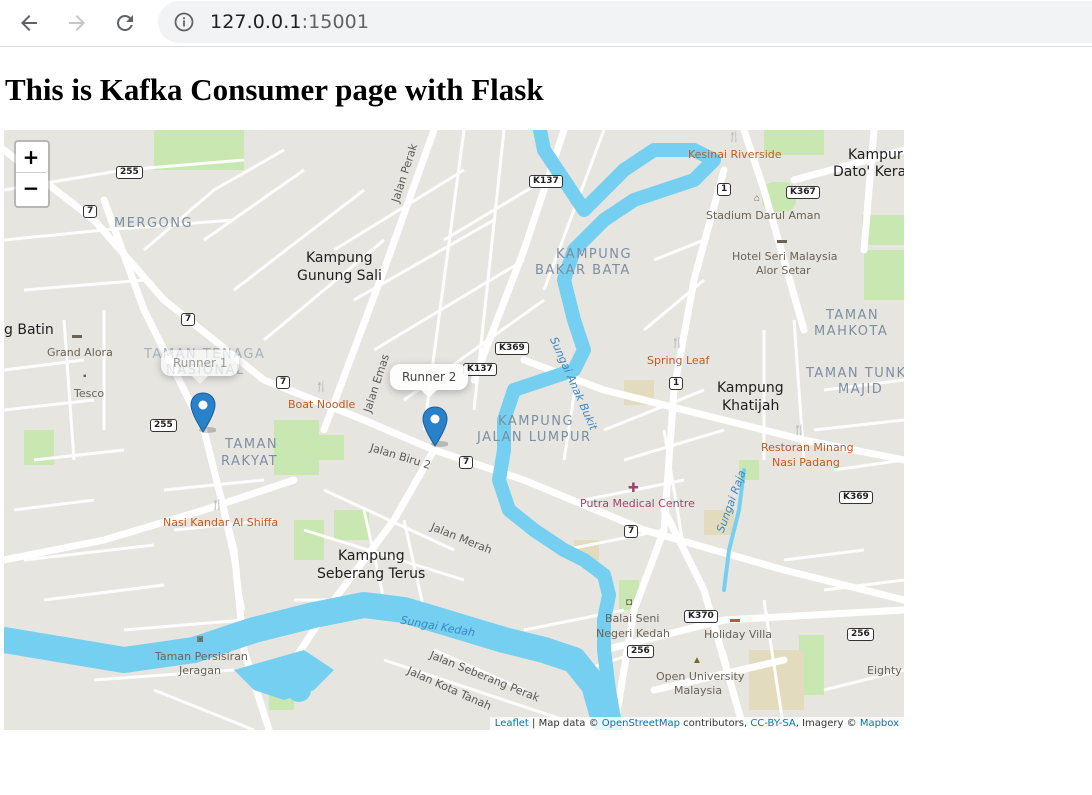 The height and width of the screenshot is (795, 1092). I want to click on poi-restoran-minang-2: Nasi Padang, so click(806, 462).